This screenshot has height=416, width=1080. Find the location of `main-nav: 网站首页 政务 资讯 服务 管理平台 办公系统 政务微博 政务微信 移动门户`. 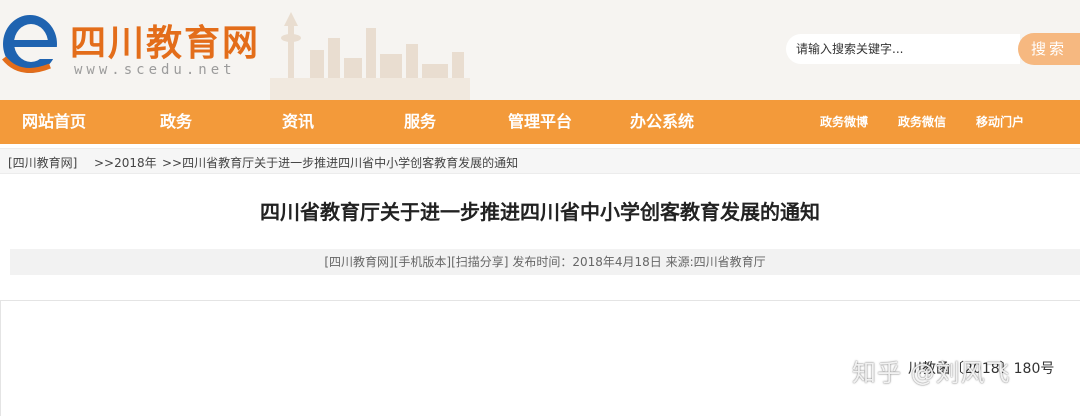

main-nav: 网站首页 政务 资讯 服务 管理平台 办公系统 政务微博 政务微信 移动门户 is located at coordinates (540, 122).